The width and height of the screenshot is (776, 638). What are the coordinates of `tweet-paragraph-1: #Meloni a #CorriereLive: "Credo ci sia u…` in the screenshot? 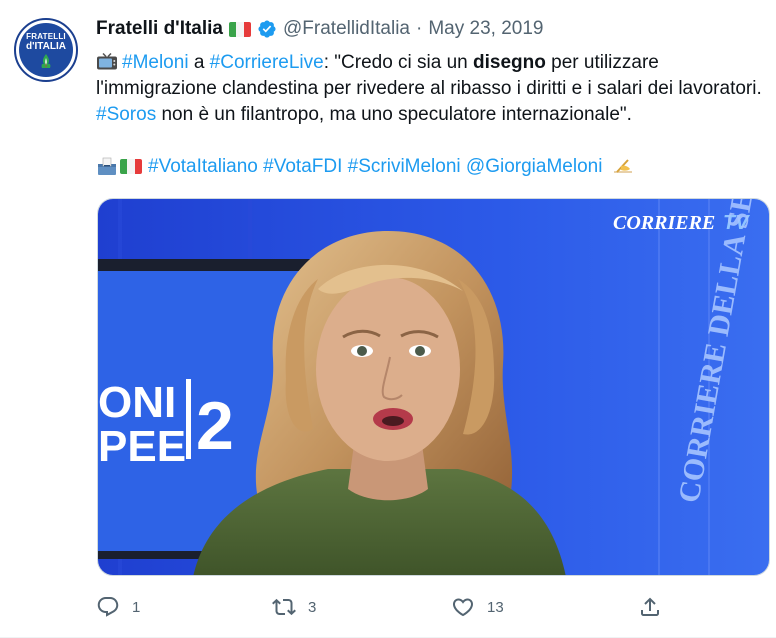 It's located at (431, 89).